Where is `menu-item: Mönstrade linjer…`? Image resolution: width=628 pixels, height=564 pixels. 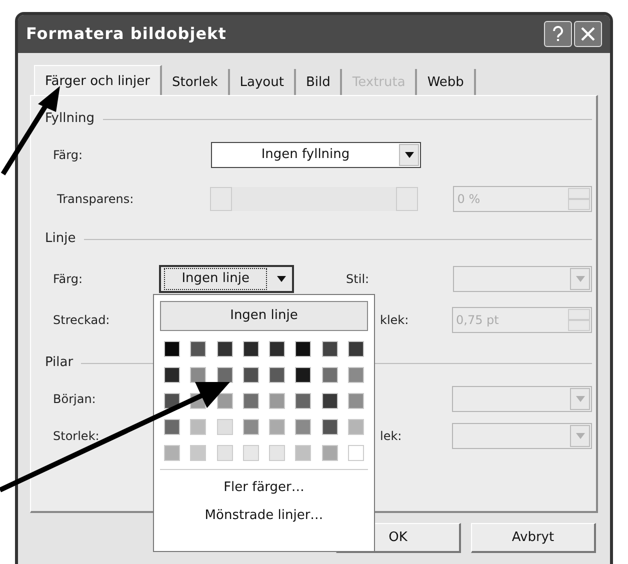 menu-item: Mönstrade linjer… is located at coordinates (264, 515).